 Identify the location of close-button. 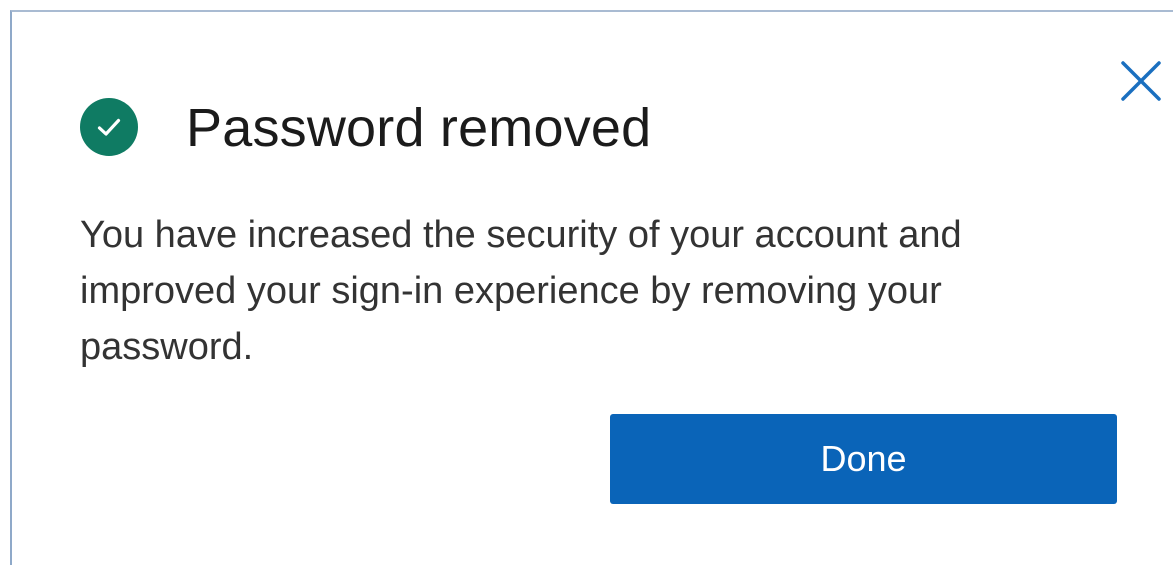
(1141, 81).